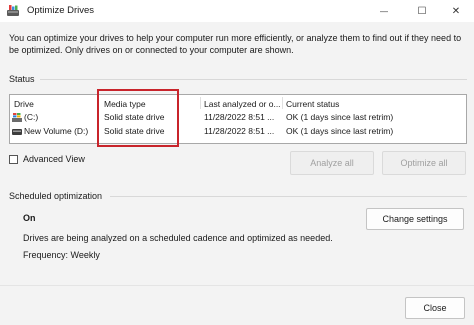  I want to click on schedule-frequency: Frequency: Weekly, so click(61, 255).